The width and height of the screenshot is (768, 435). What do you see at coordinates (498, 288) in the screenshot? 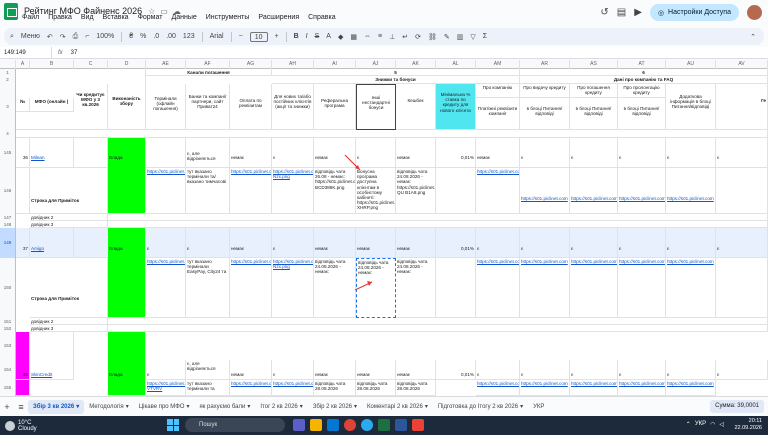
I see `about-link-2: https://s01.piclinet.com` at bounding box center [498, 288].